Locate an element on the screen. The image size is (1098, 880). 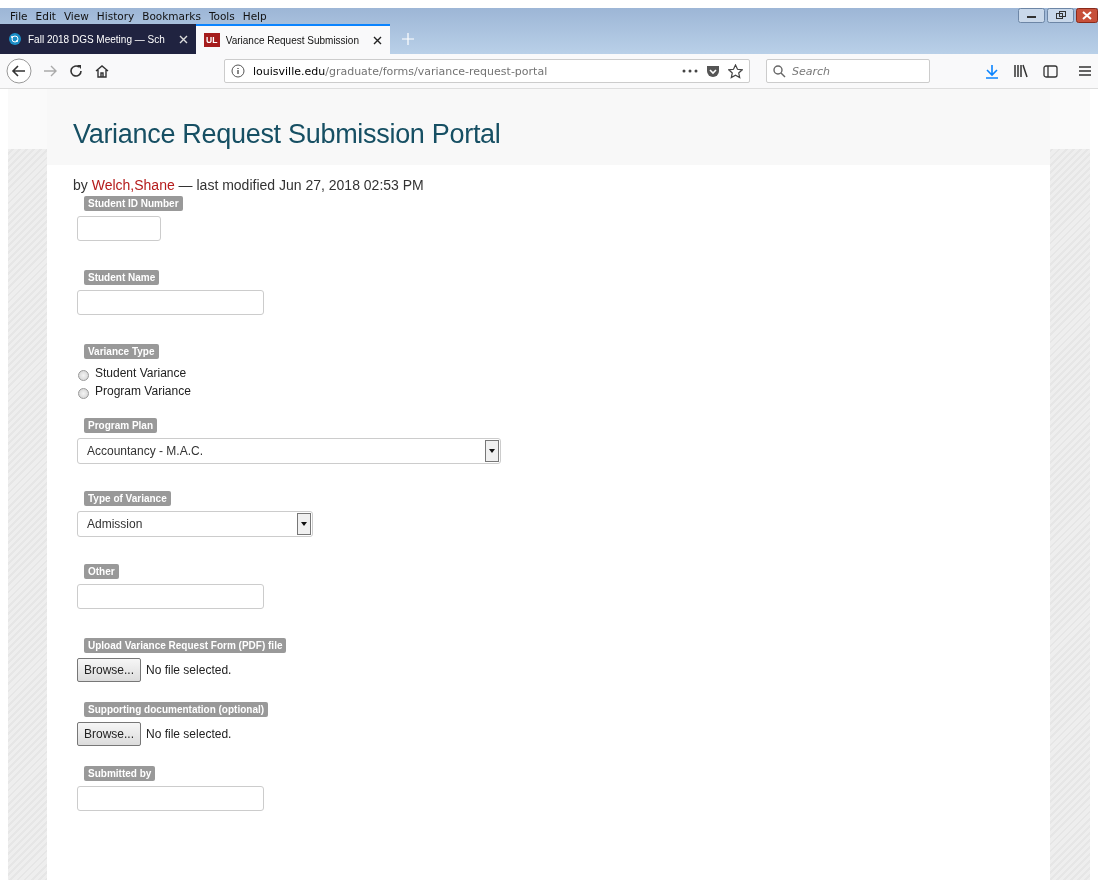
menu-item: Help is located at coordinates (254, 16).